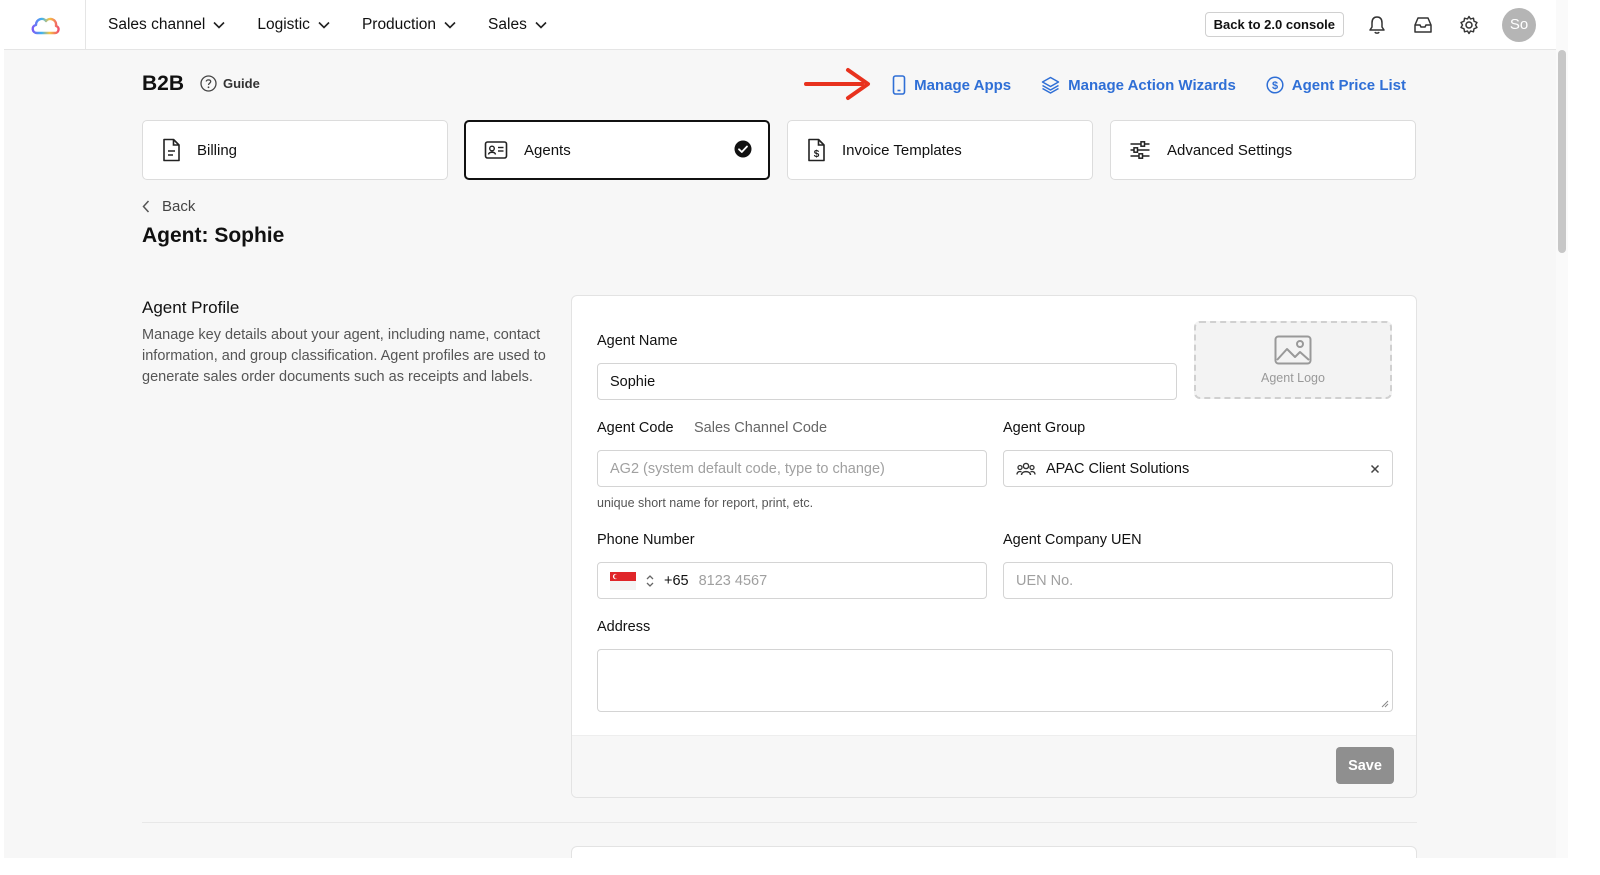 Image resolution: width=1600 pixels, height=875 pixels. What do you see at coordinates (1377, 25) in the screenshot?
I see `bell-icon` at bounding box center [1377, 25].